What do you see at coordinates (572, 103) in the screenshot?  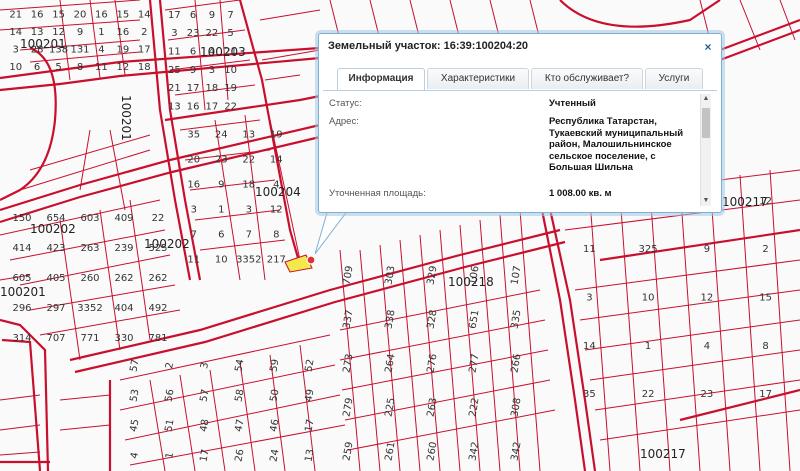 I see `field-value: Учтенный` at bounding box center [572, 103].